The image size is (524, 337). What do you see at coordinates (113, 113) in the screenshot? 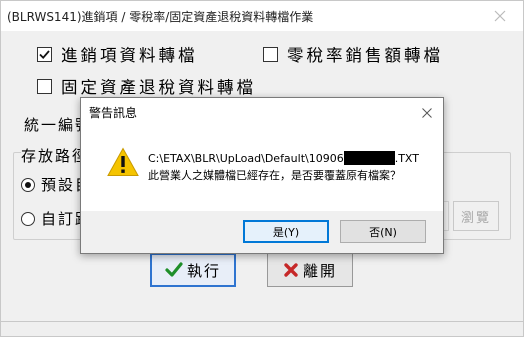
I see `dialog-title: 警告訊息` at bounding box center [113, 113].